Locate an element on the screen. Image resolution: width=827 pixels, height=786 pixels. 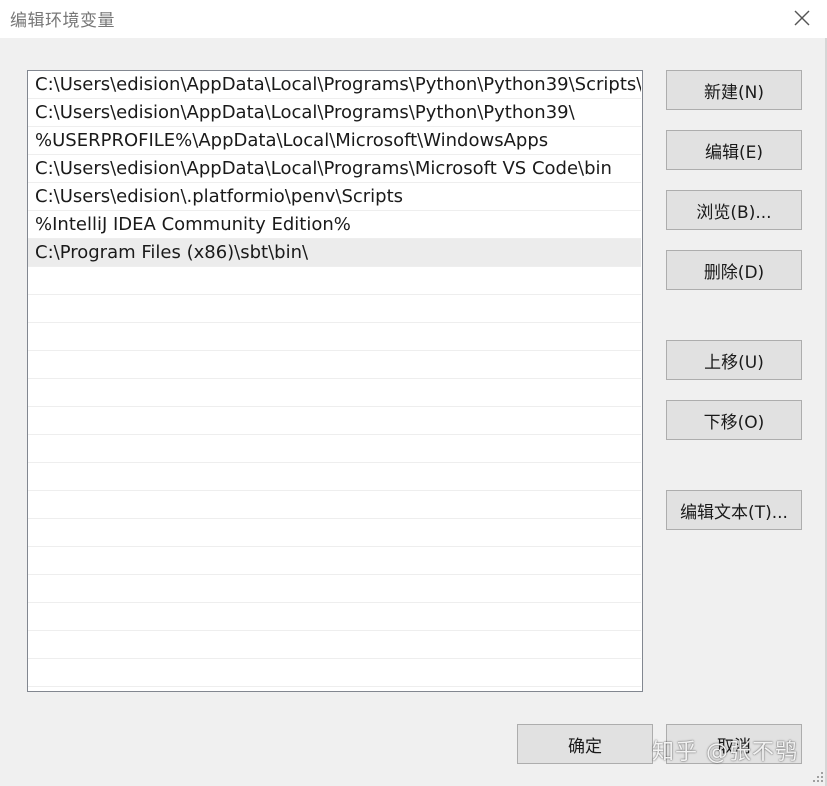
watermark: 知乎 @张不鸮 is located at coordinates (725, 752).